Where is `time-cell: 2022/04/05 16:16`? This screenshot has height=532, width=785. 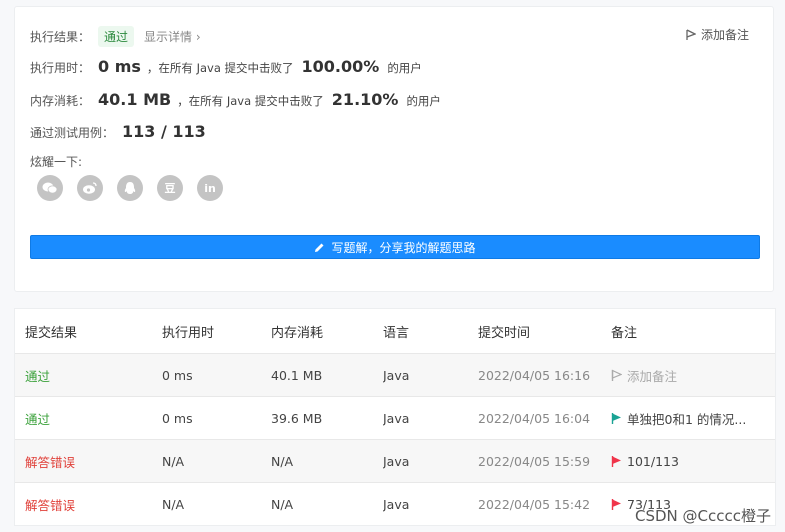 time-cell: 2022/04/05 16:16 is located at coordinates (544, 375).